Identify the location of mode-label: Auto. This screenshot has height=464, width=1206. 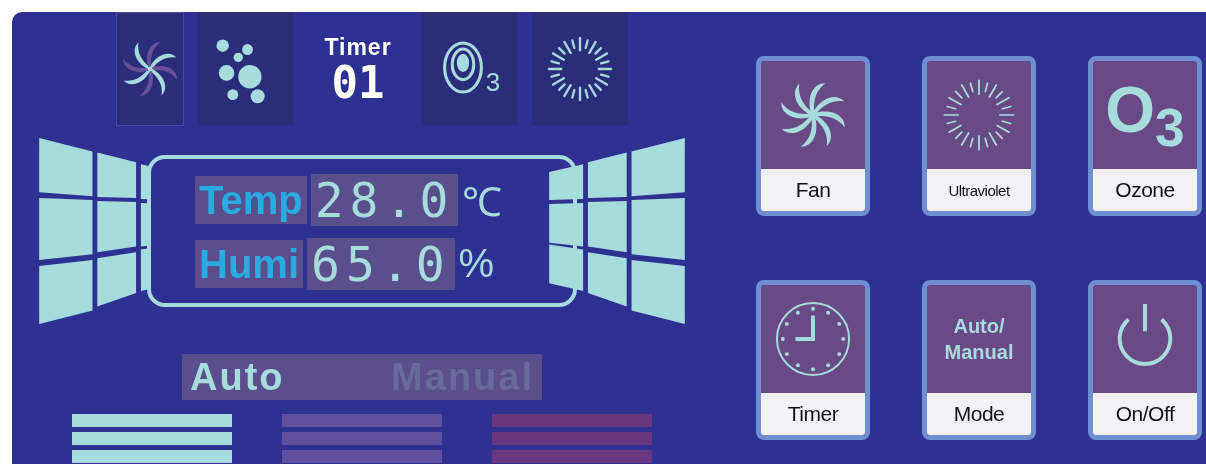
(237, 377).